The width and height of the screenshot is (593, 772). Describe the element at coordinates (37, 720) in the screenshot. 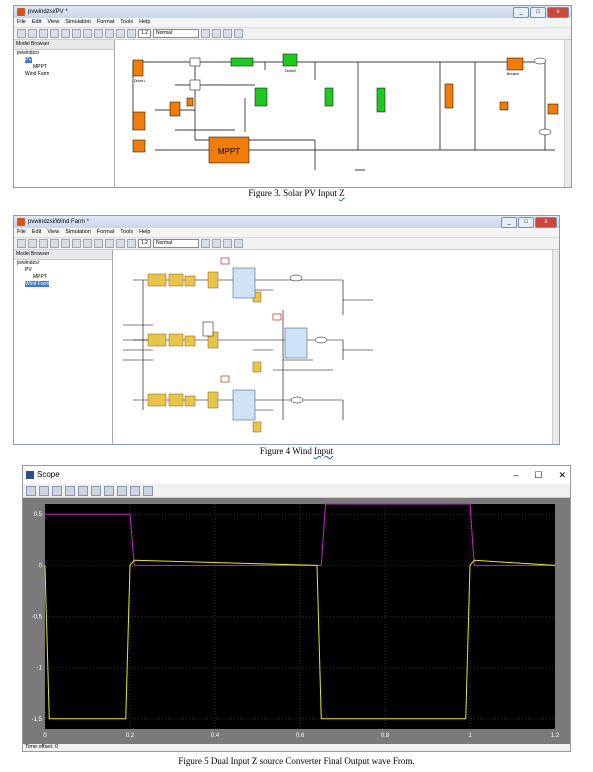

I see `y-tick-label: -1.5` at that location.